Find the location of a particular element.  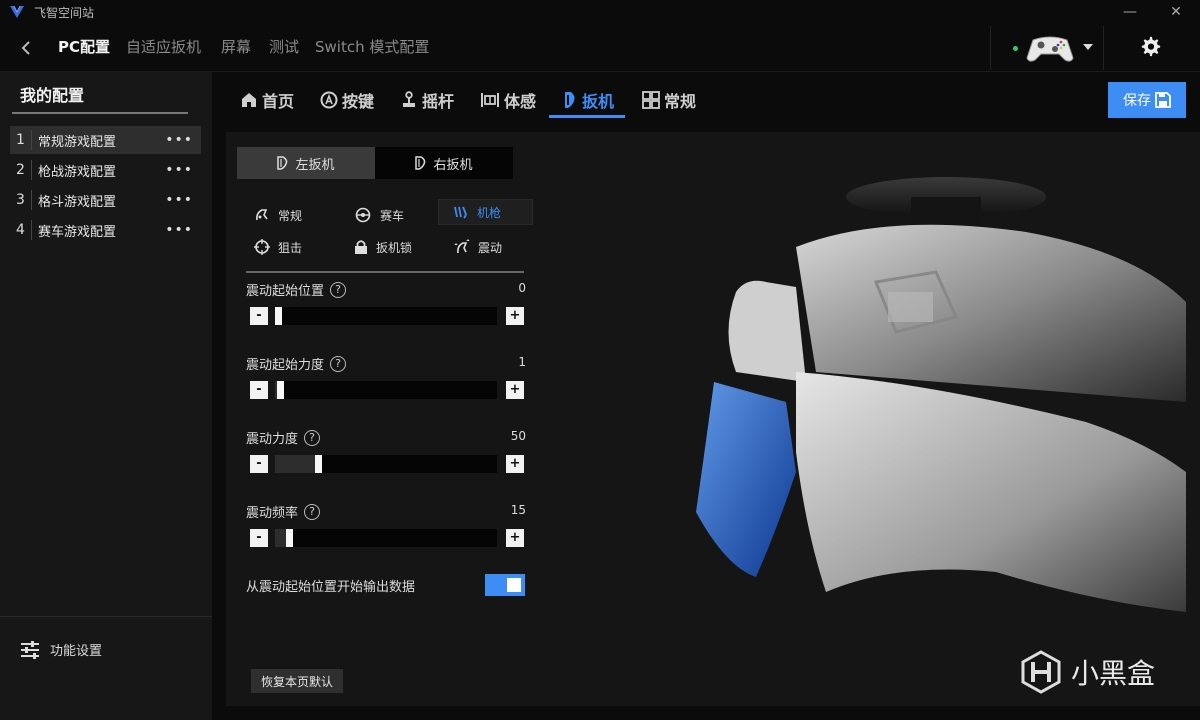

vibration-start-position-slider: - + is located at coordinates (387, 316).